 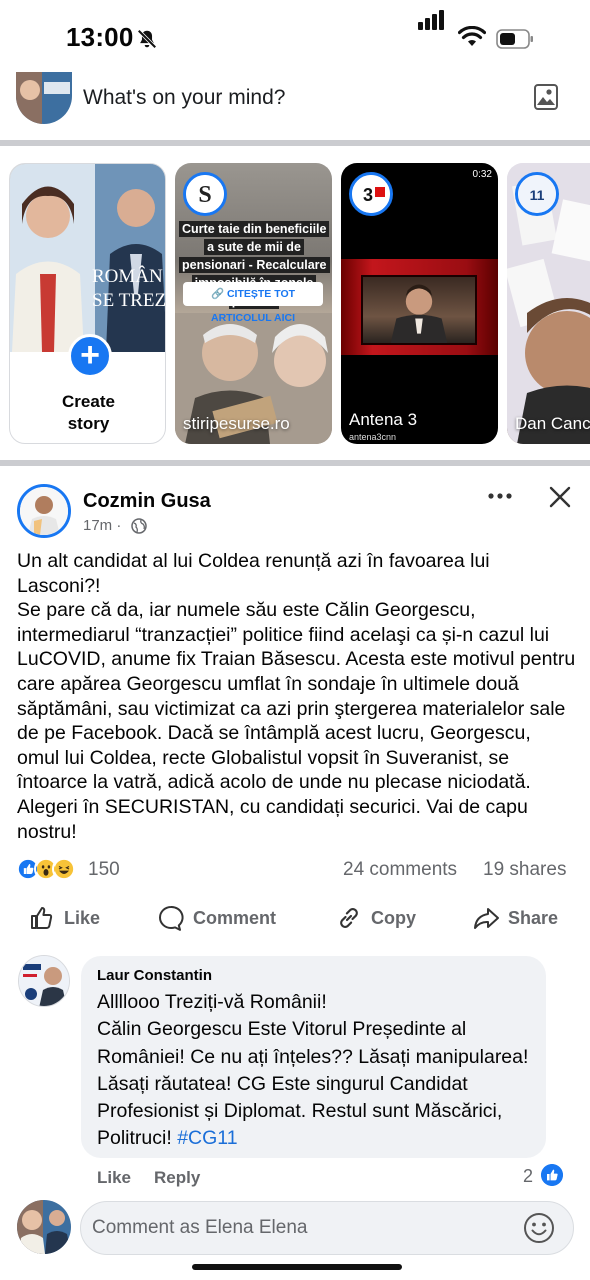 What do you see at coordinates (216, 918) in the screenshot?
I see `comment-button: Comment` at bounding box center [216, 918].